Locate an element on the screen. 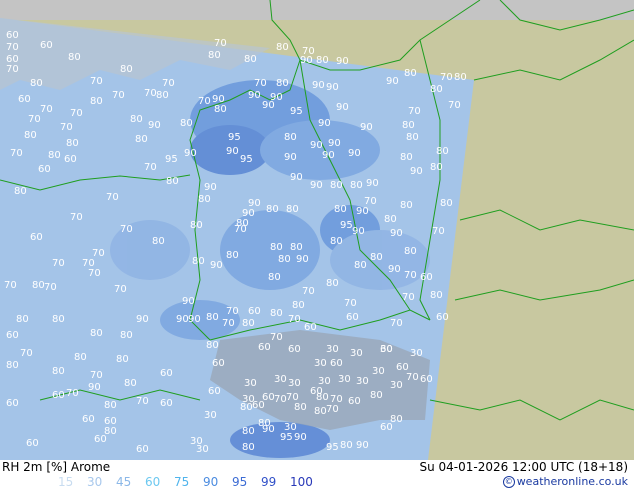 The height and width of the screenshot is (490, 634). legend-entry: 95 is located at coordinates (240, 482).